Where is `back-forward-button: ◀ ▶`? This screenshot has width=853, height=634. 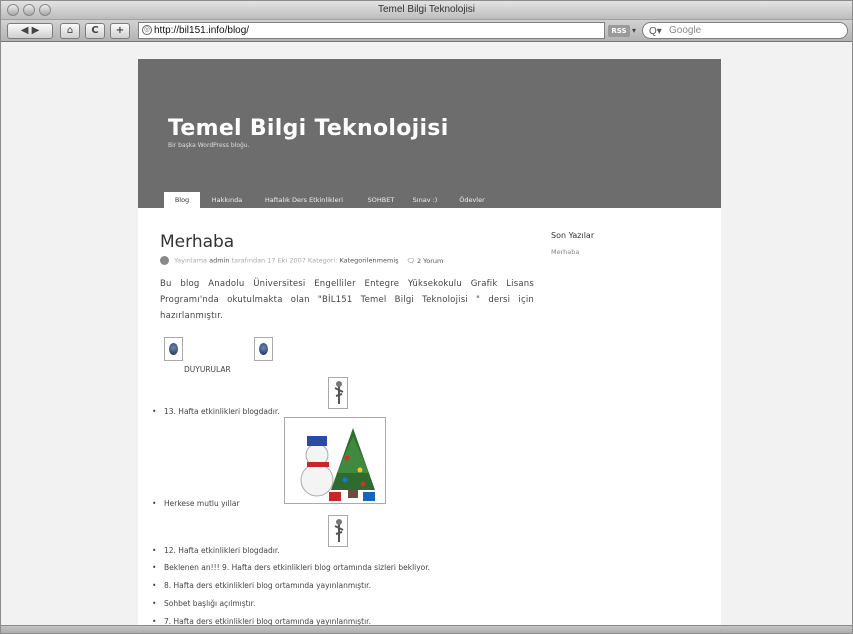
back-forward-button: ◀ ▶ is located at coordinates (30, 31).